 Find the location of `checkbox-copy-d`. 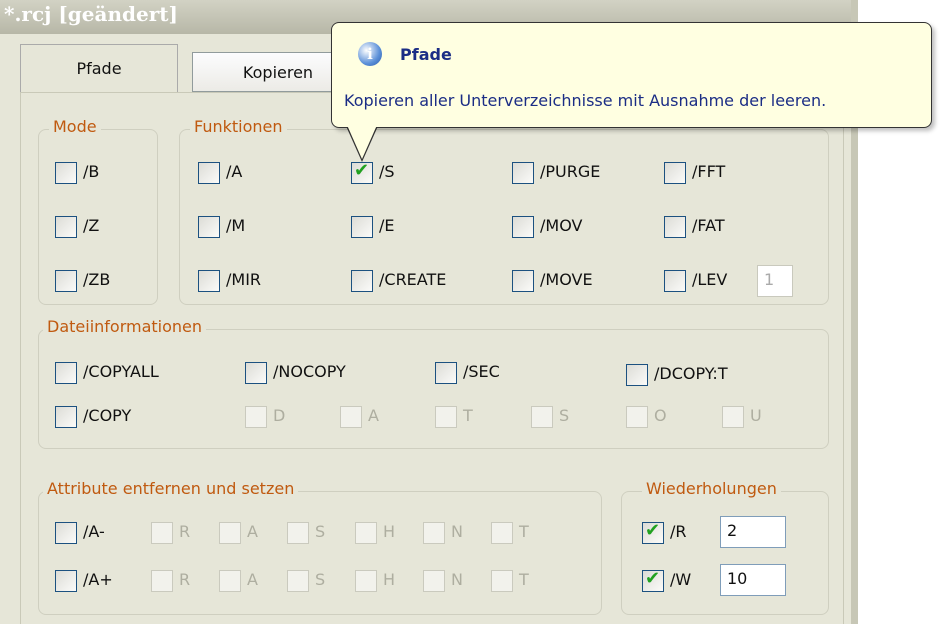

checkbox-copy-d is located at coordinates (256, 417).